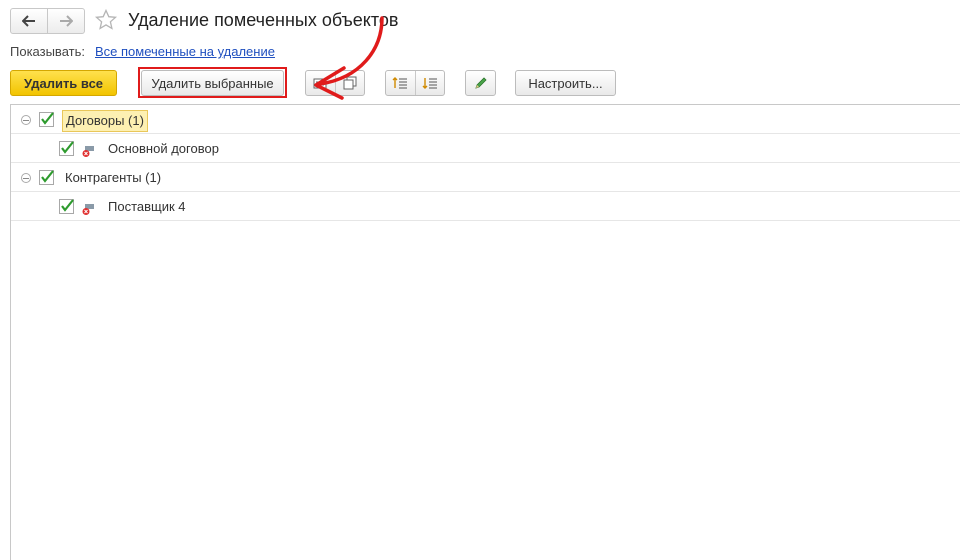 This screenshot has height=560, width=960. What do you see at coordinates (113, 177) in the screenshot?
I see `group-label: Контрагенты (1)` at bounding box center [113, 177].